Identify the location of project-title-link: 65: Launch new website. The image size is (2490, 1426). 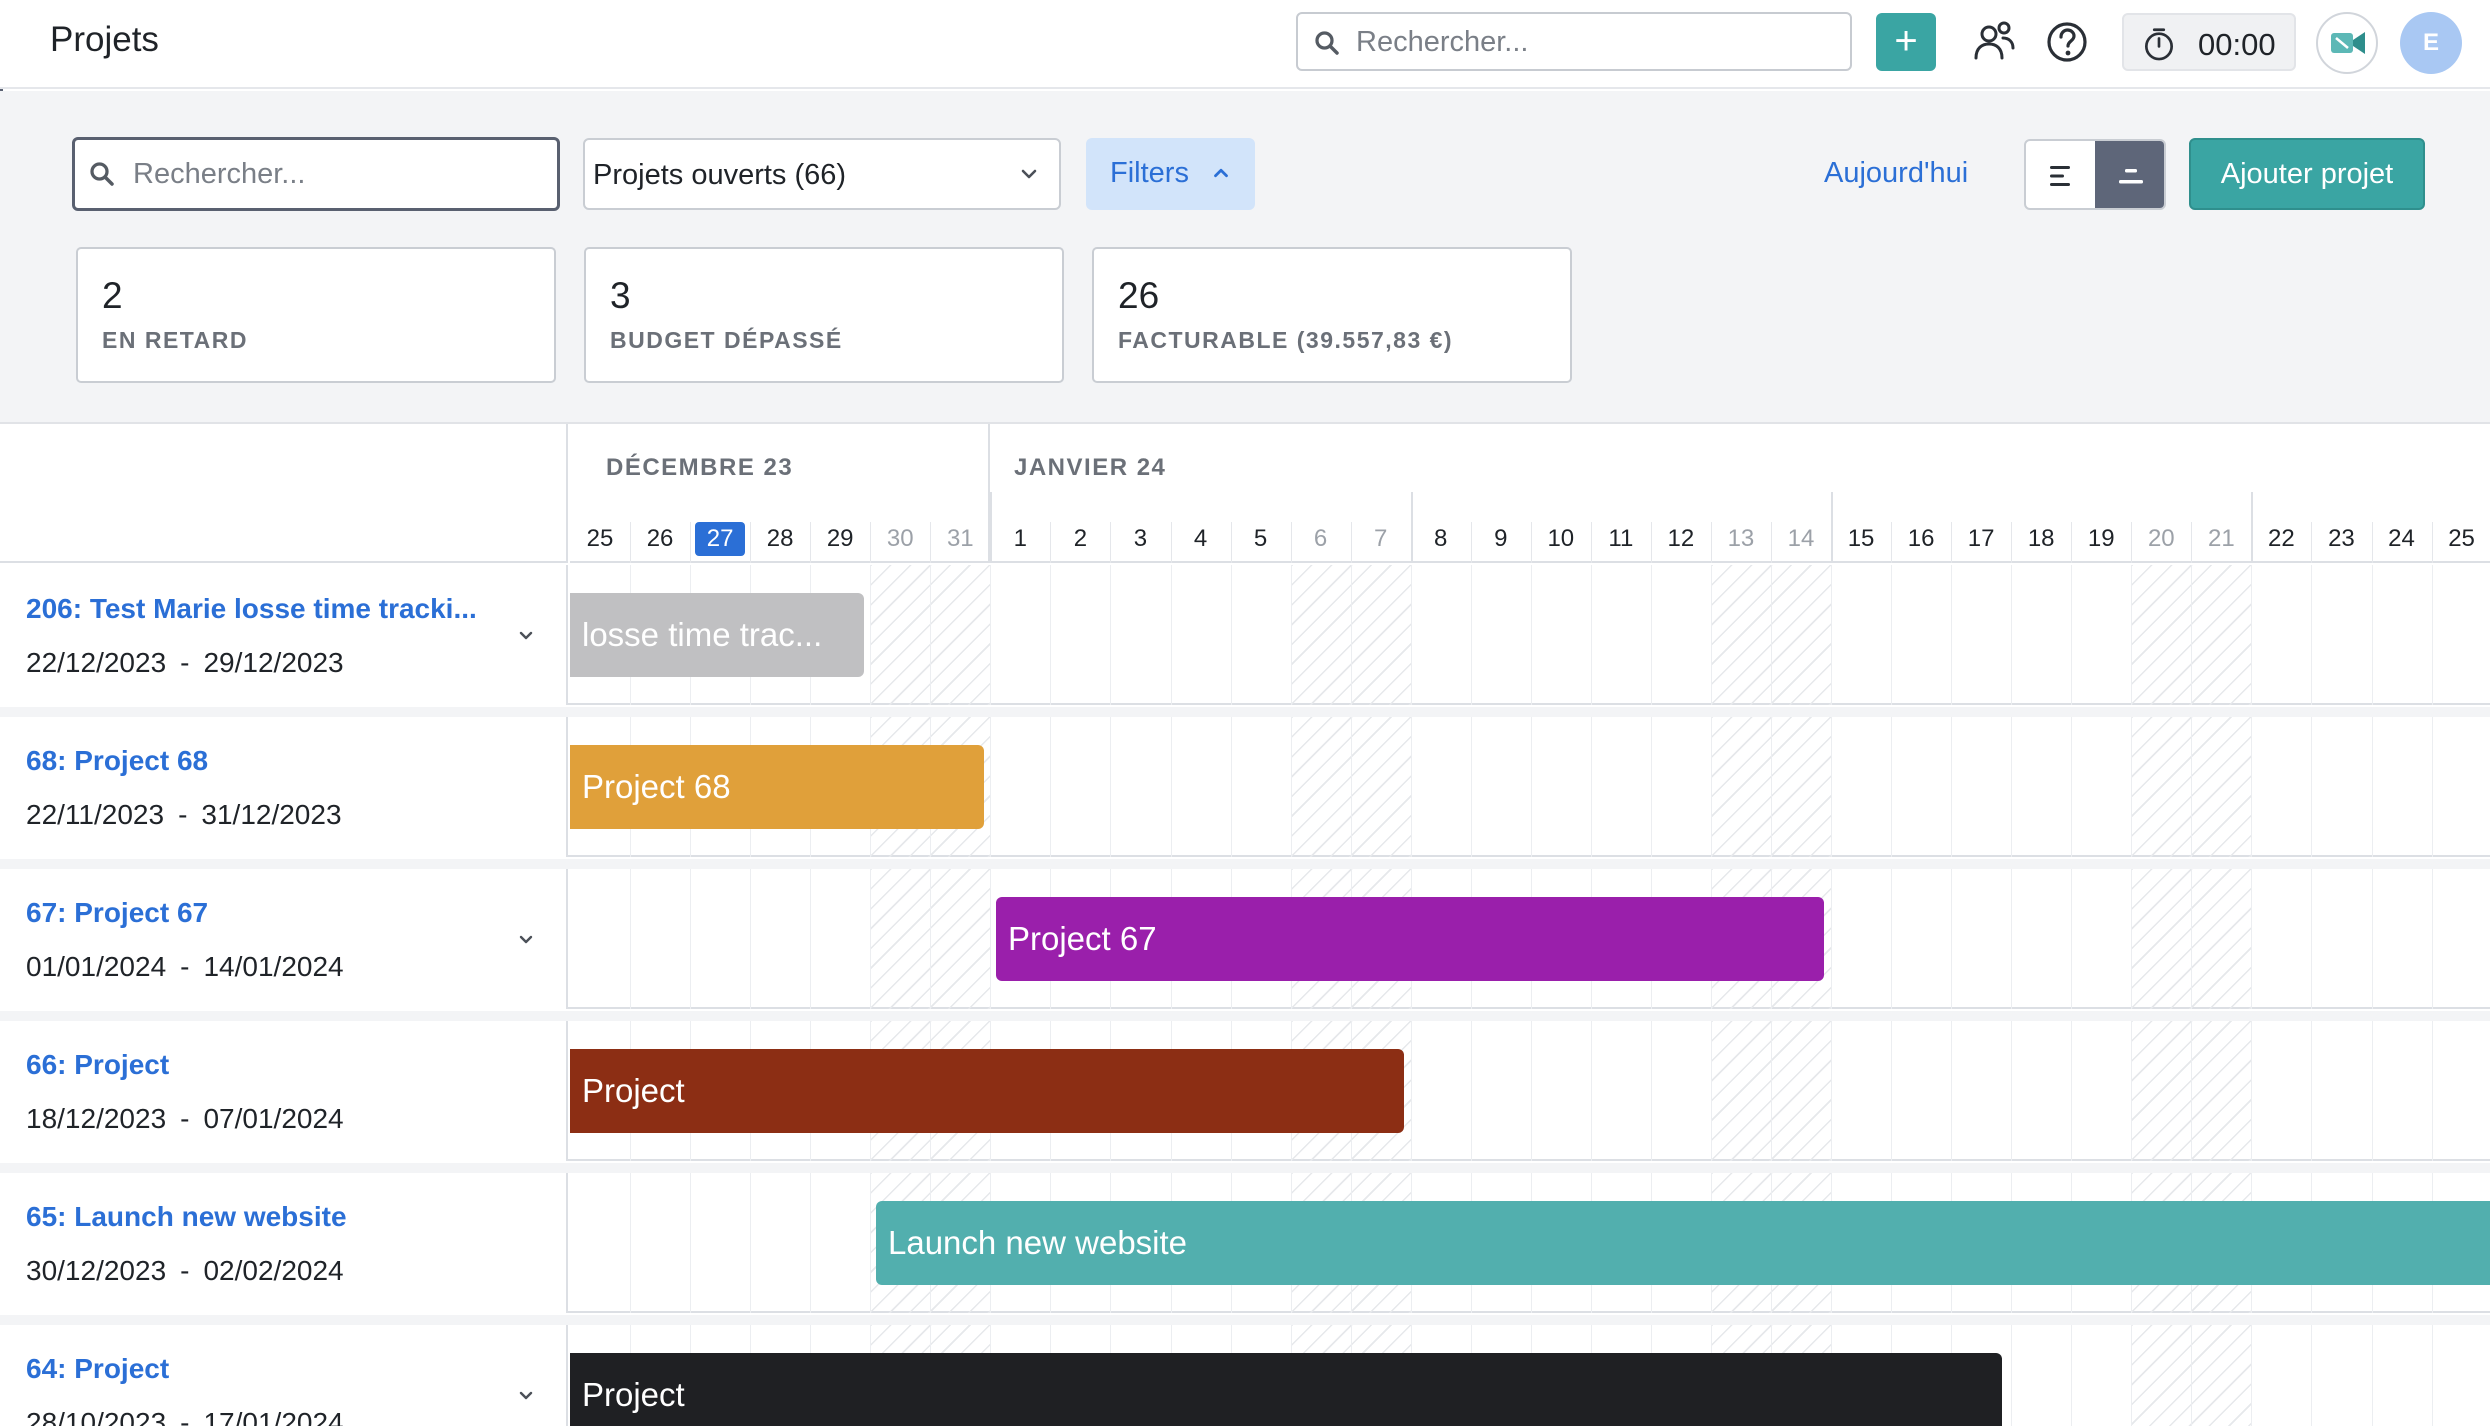
(266, 1217).